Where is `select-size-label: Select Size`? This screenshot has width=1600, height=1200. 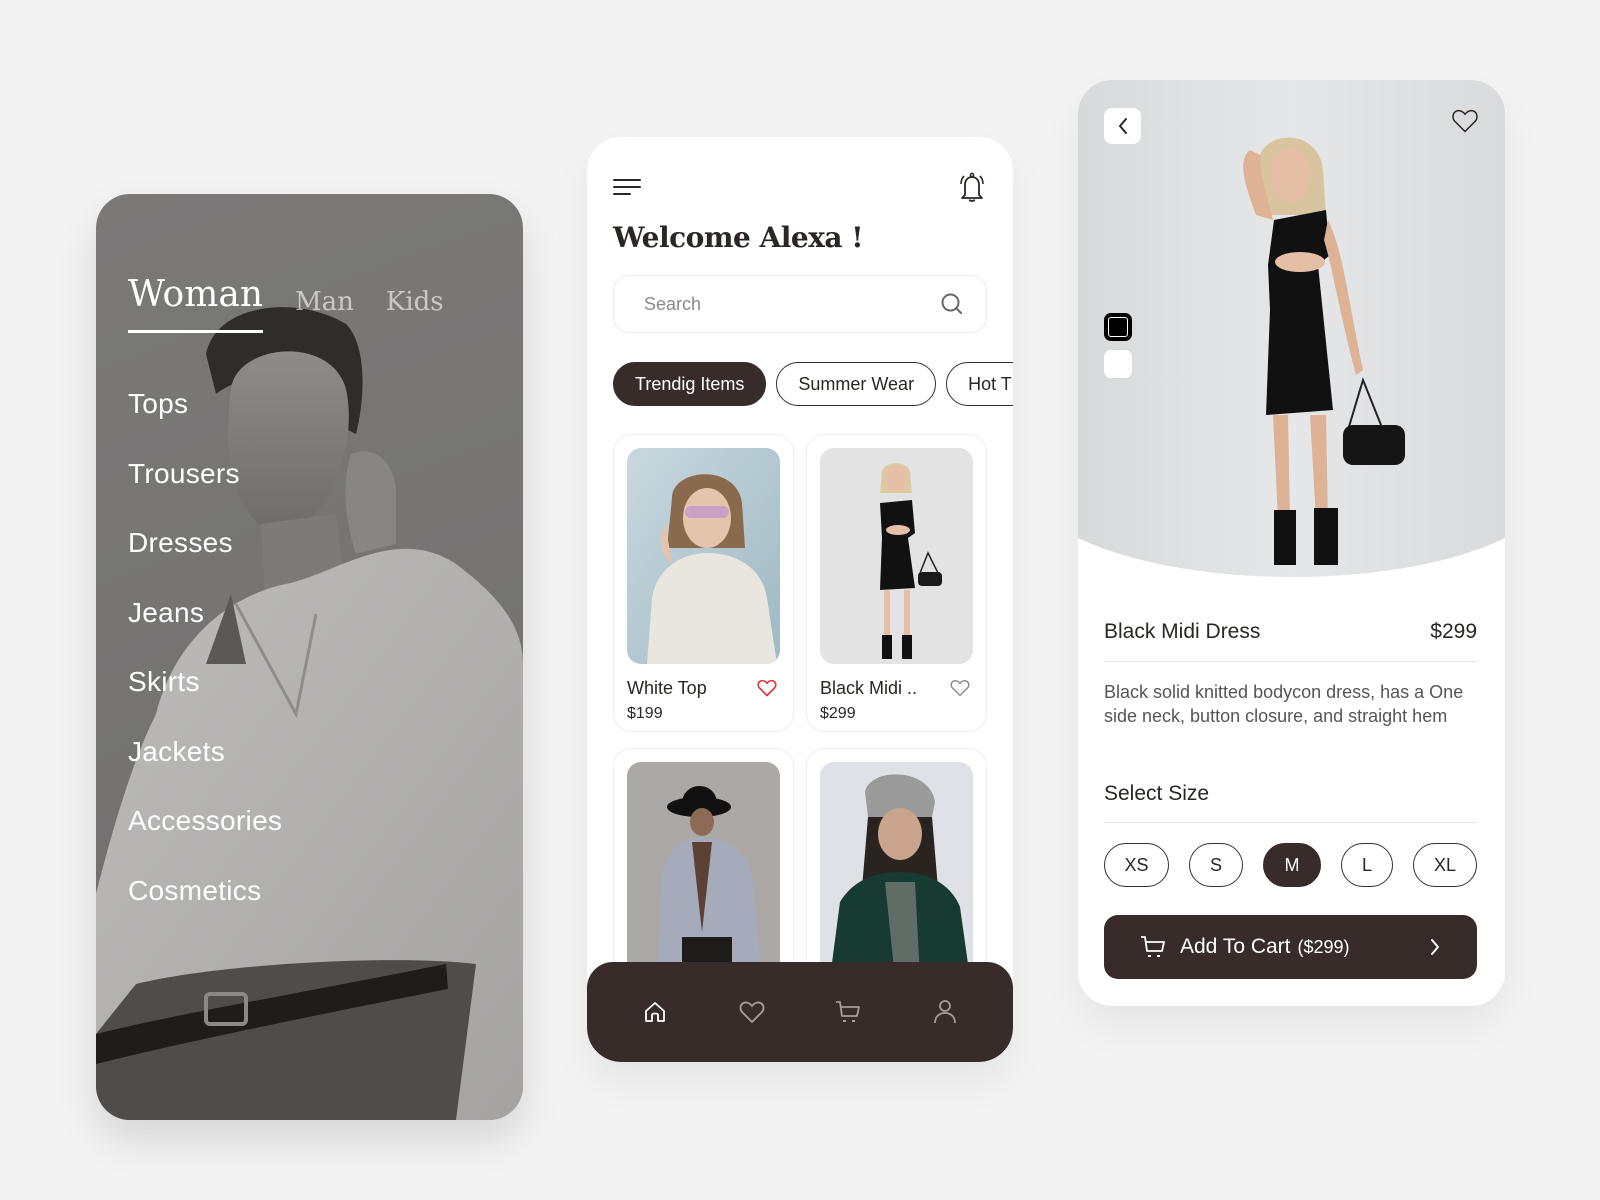 select-size-label: Select Size is located at coordinates (1157, 793).